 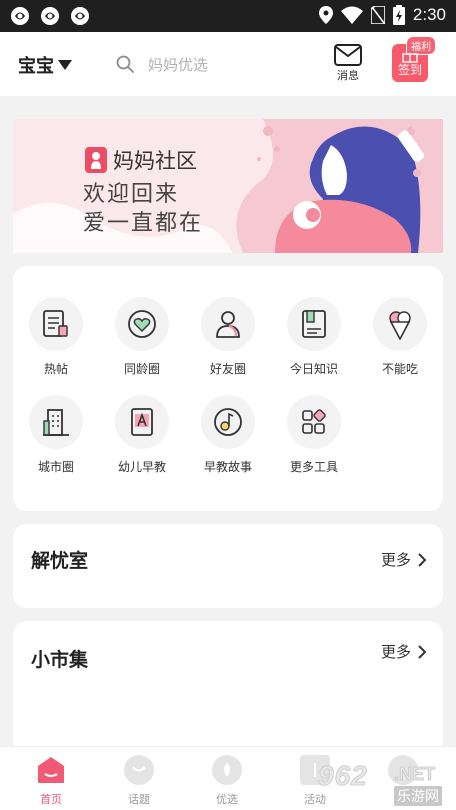 I want to click on watermark-number: 962, so click(x=343, y=776).